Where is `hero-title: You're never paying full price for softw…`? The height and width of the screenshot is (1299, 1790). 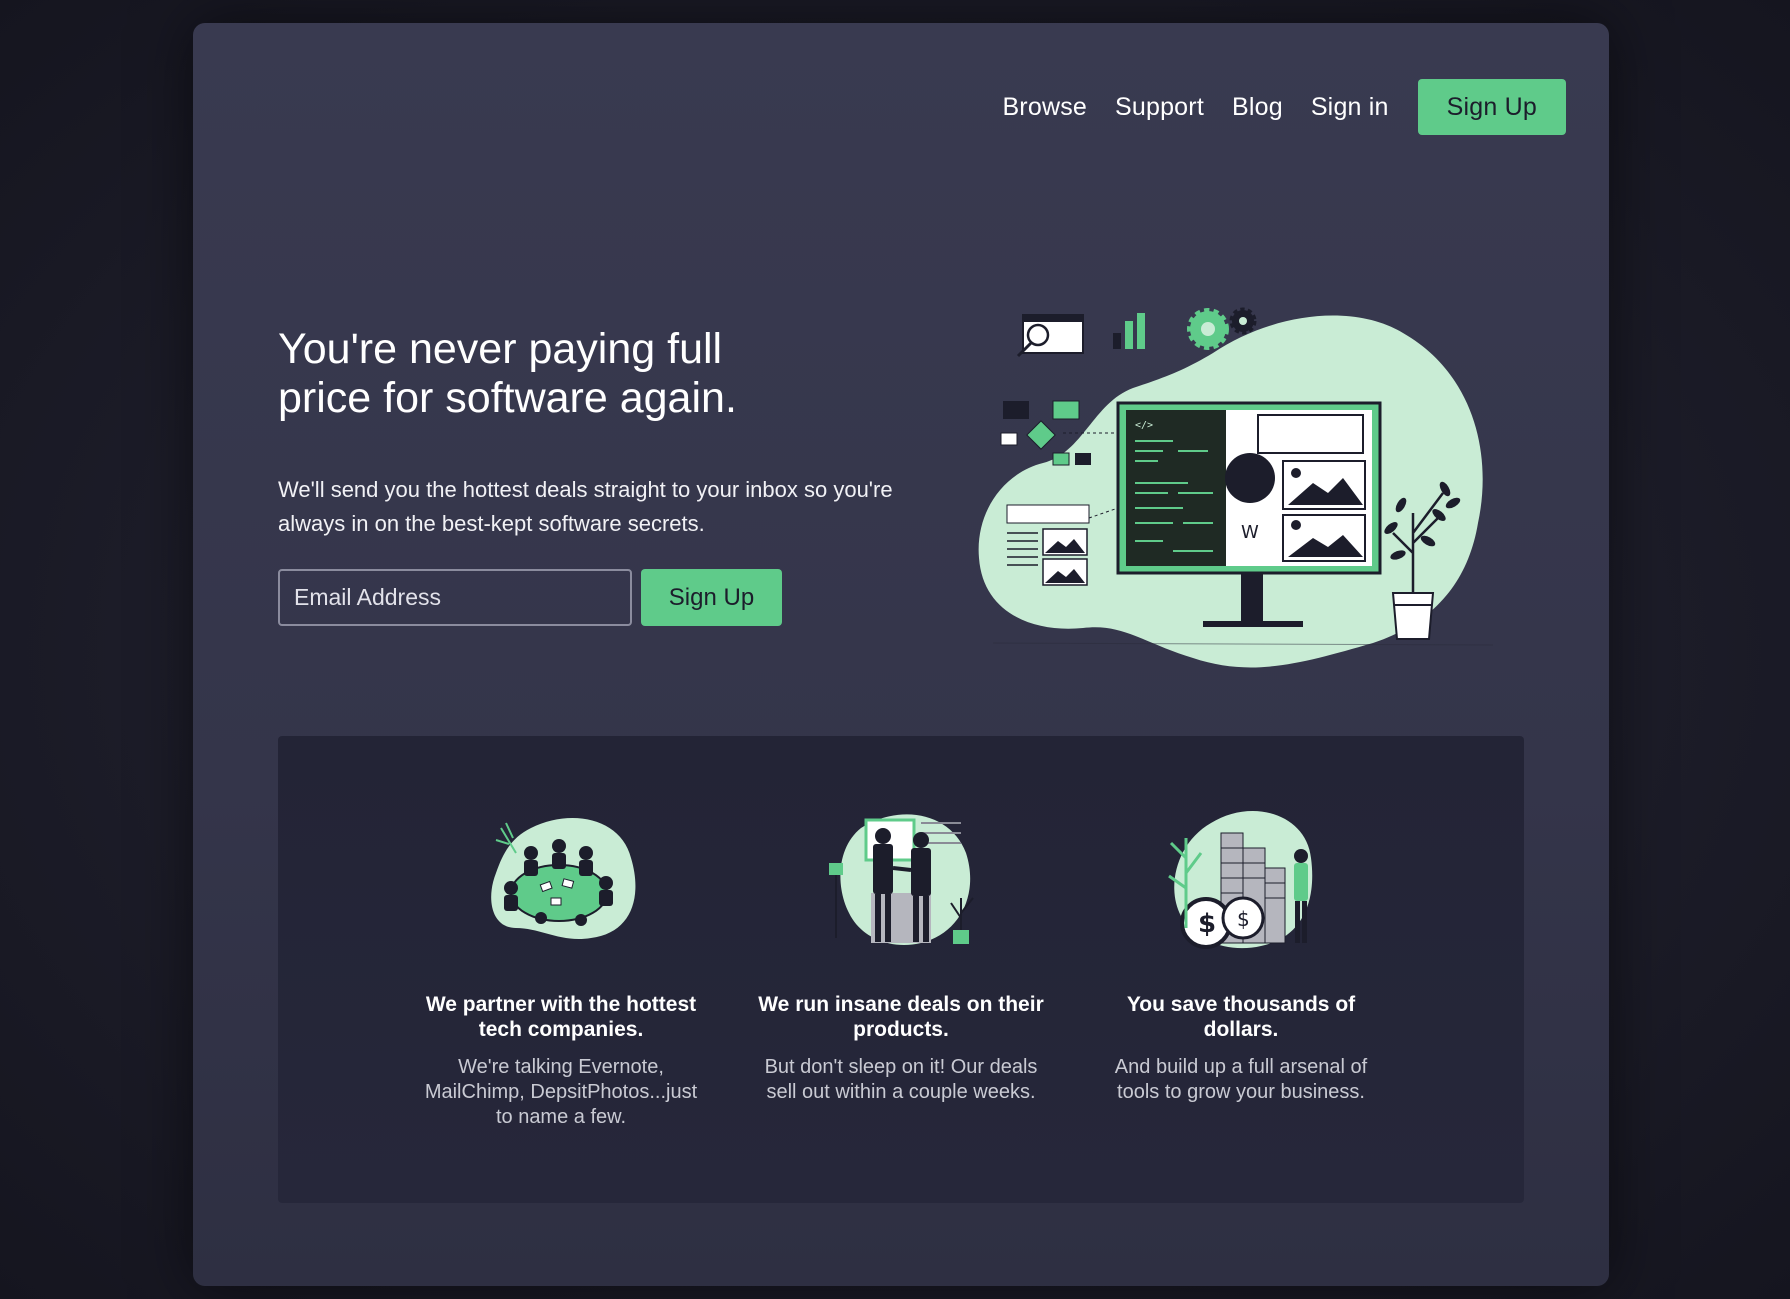 hero-title: You're never paying full price for softw… is located at coordinates (558, 374).